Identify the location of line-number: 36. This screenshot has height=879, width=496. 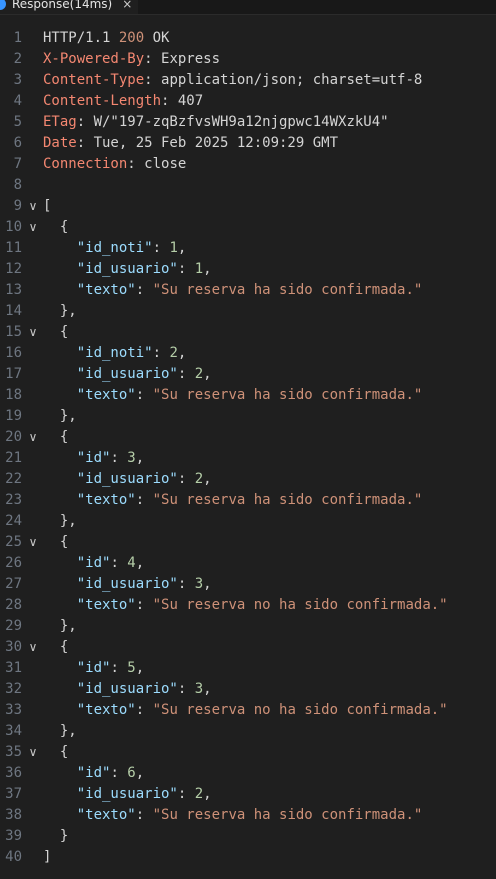
(13, 773).